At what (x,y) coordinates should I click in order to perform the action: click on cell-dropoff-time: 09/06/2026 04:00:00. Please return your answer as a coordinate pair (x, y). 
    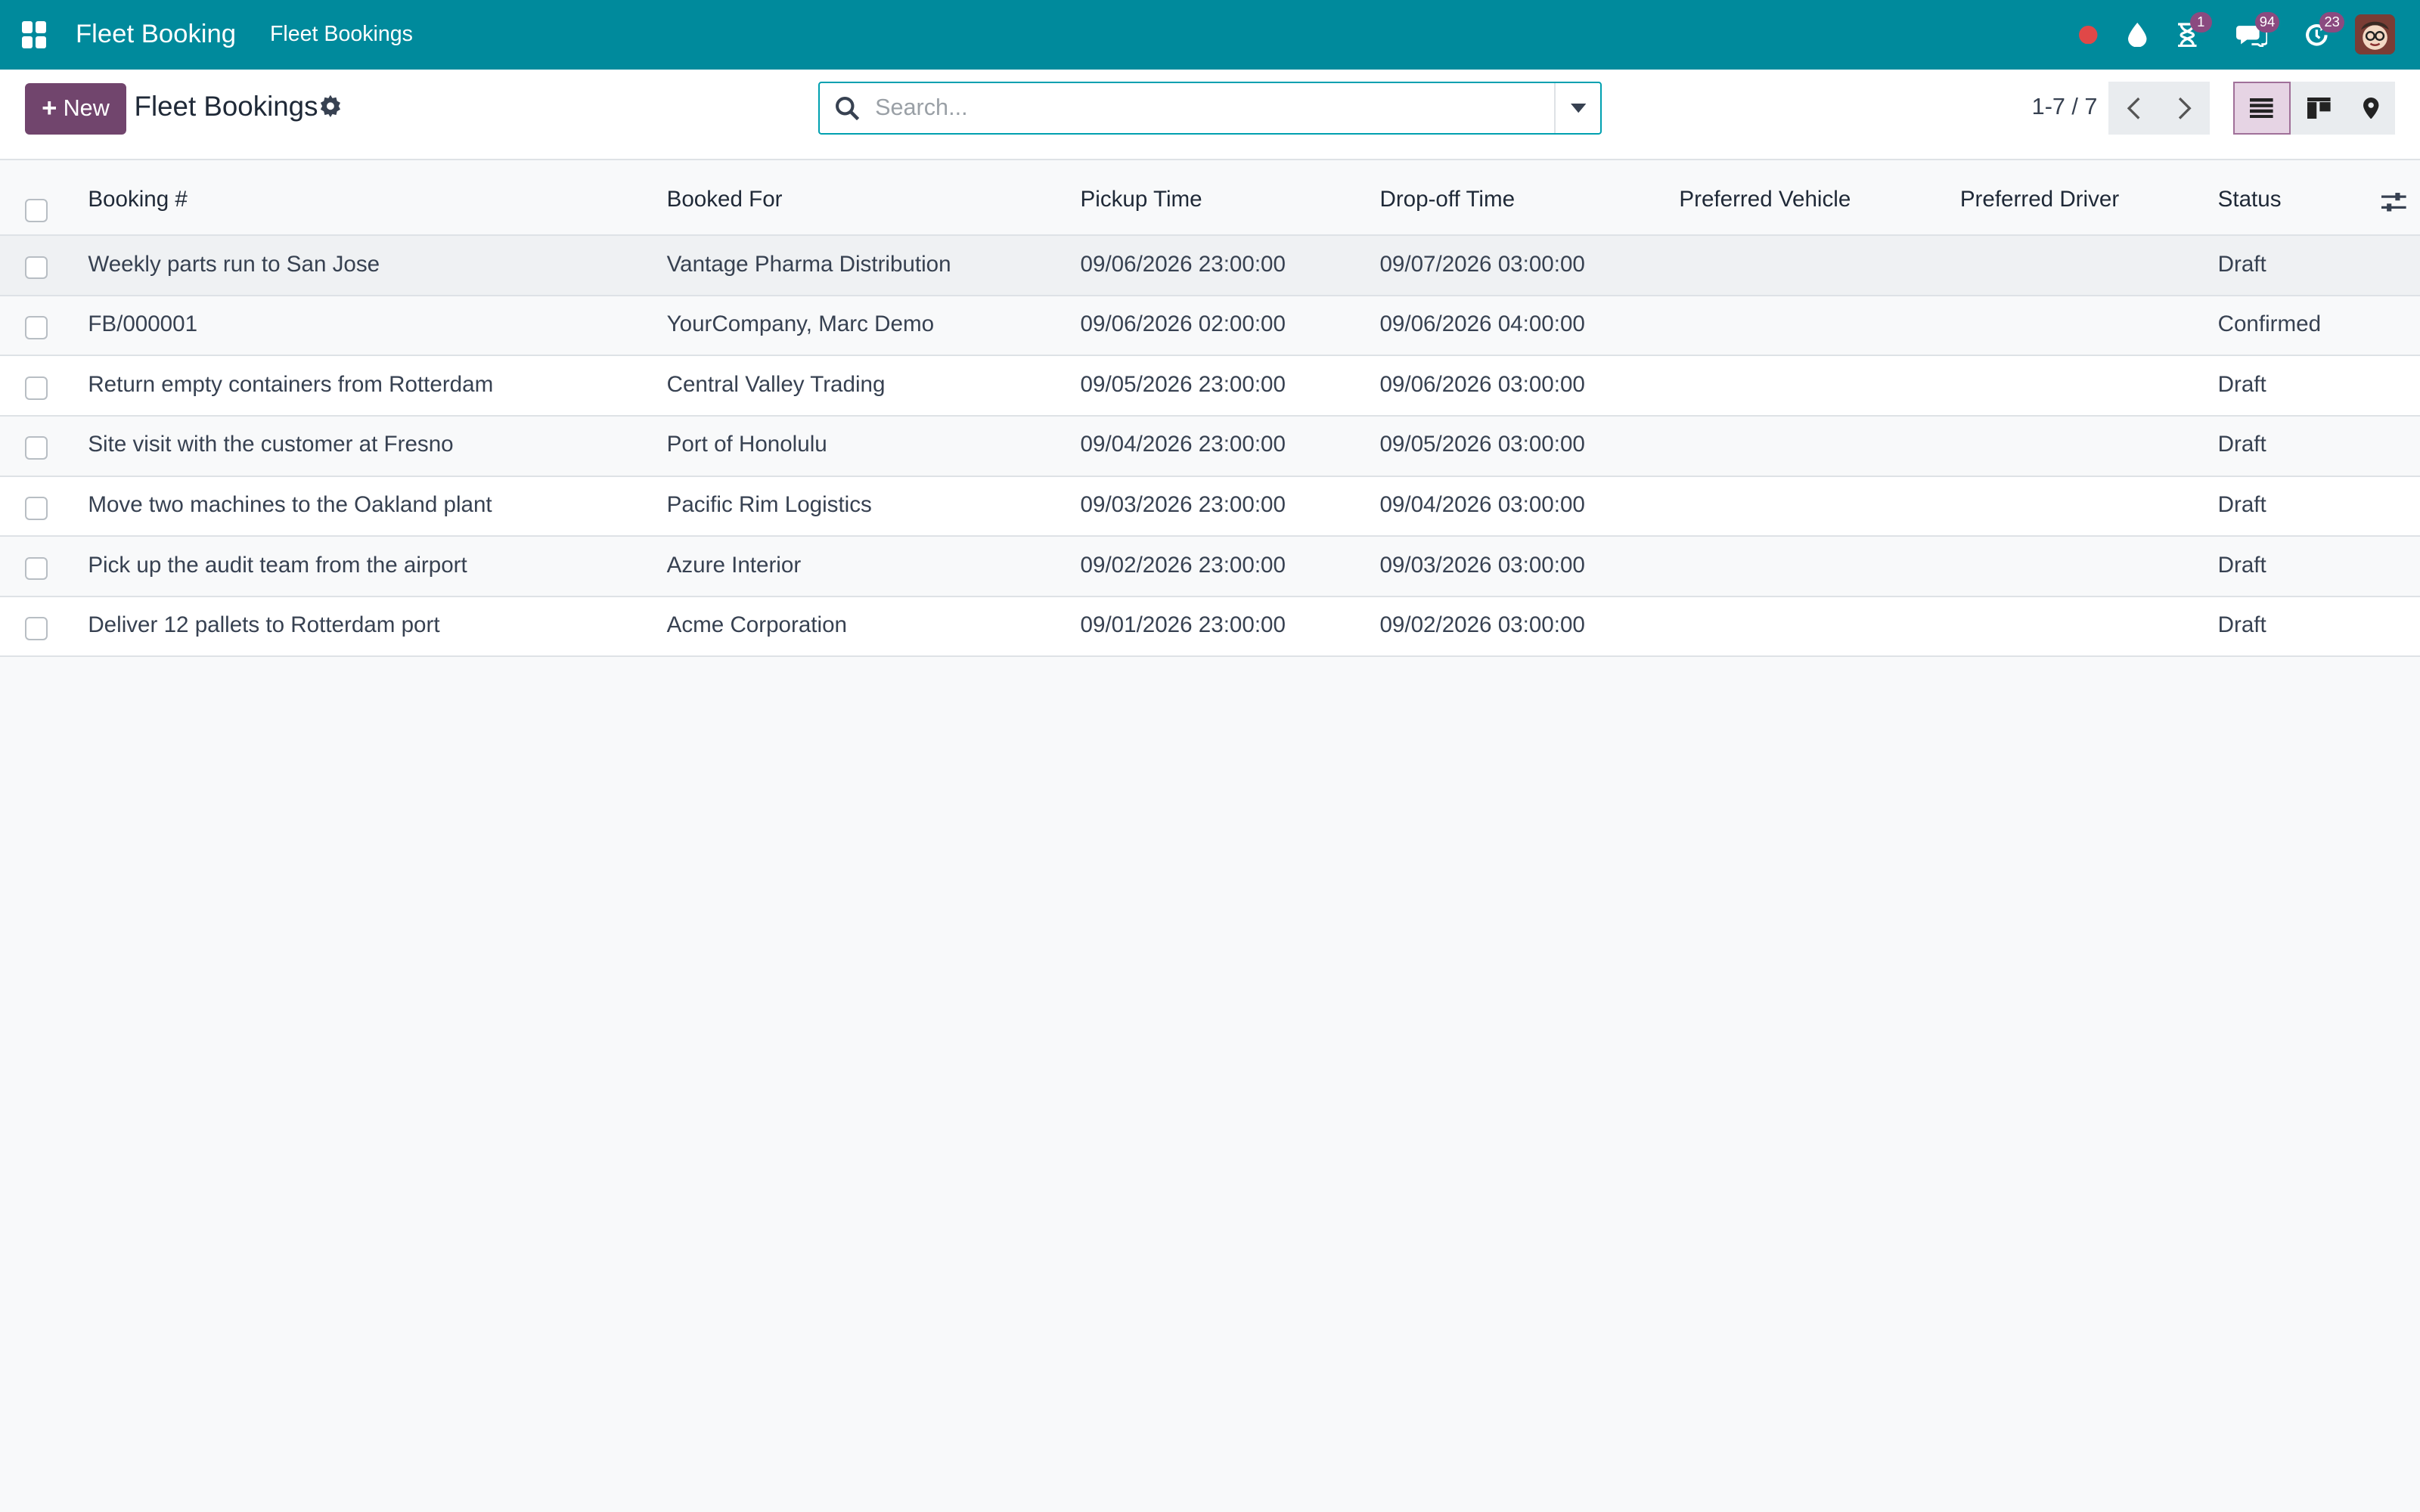
    Looking at the image, I should click on (1482, 324).